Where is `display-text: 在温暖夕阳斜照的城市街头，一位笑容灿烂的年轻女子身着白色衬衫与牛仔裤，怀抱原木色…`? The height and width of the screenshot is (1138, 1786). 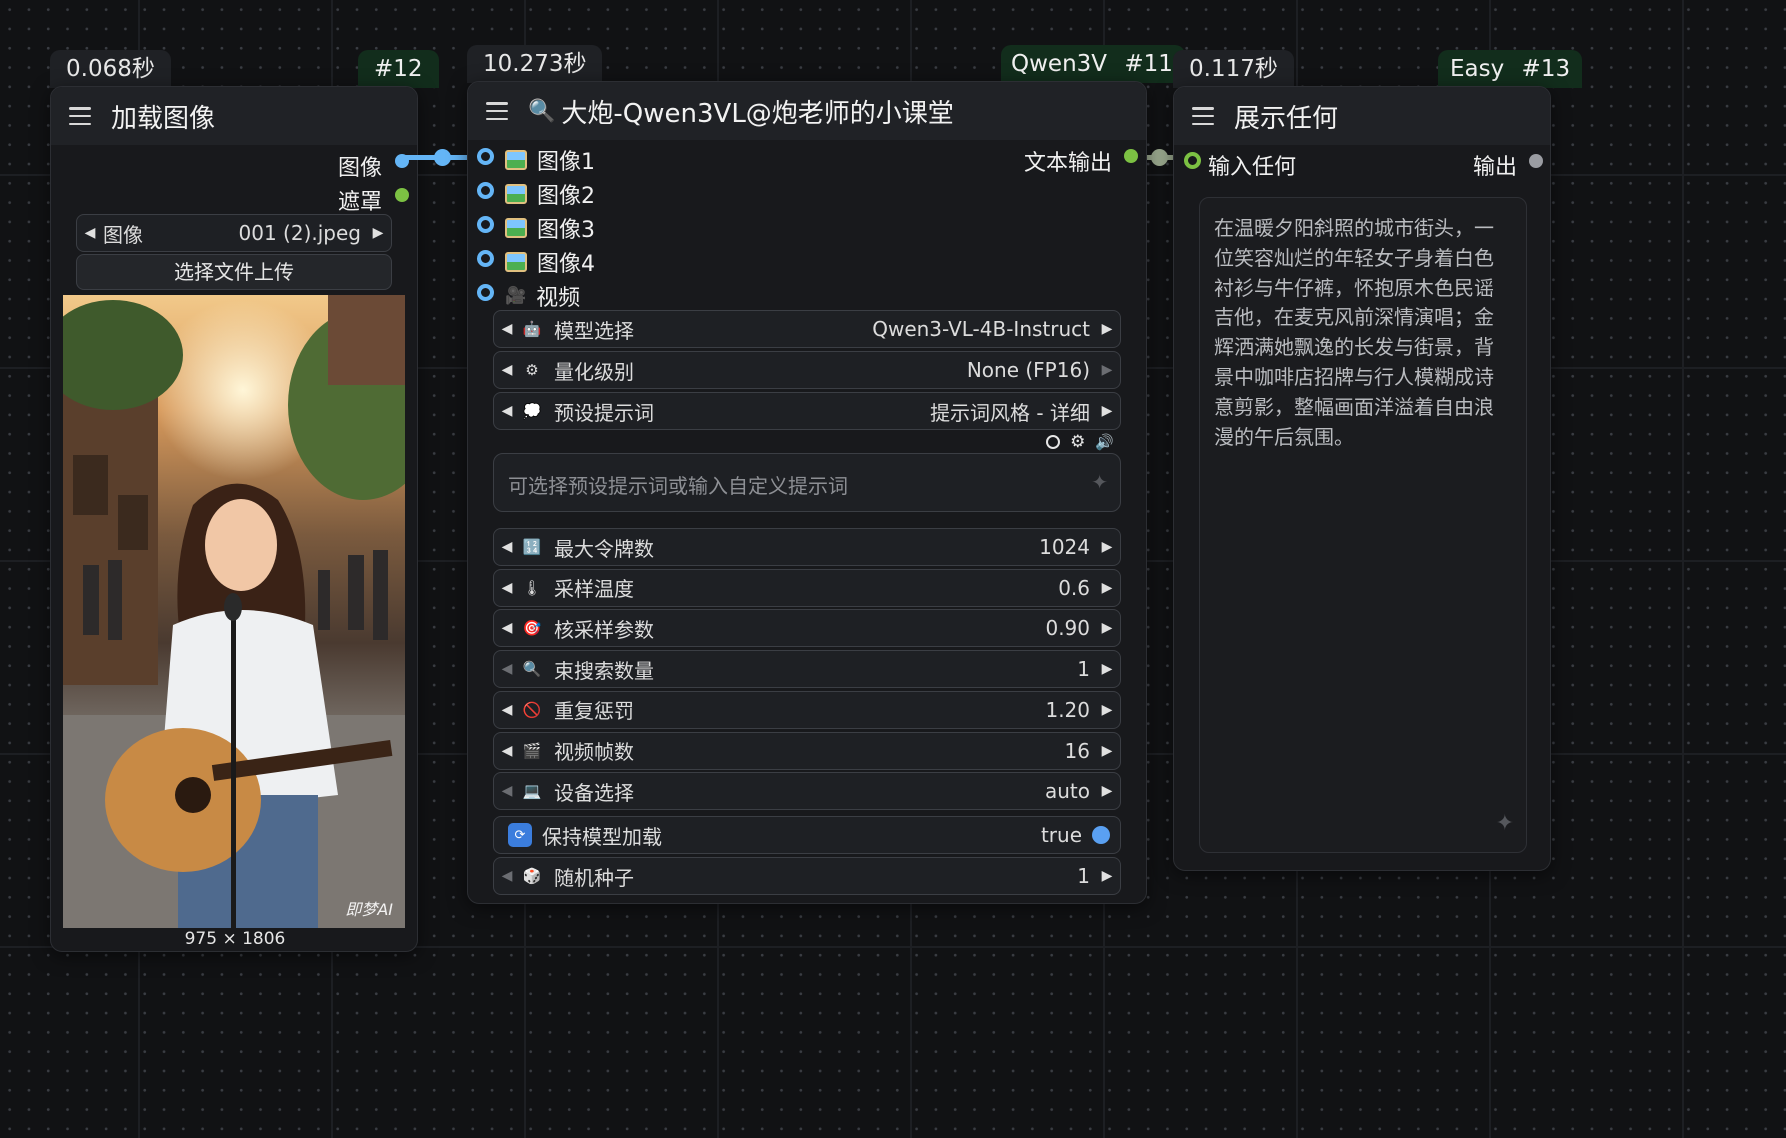 display-text: 在温暖夕阳斜照的城市街头，一位笑容灿烂的年轻女子身着白色衬衫与牛仔裤，怀抱原木色… is located at coordinates (1354, 332).